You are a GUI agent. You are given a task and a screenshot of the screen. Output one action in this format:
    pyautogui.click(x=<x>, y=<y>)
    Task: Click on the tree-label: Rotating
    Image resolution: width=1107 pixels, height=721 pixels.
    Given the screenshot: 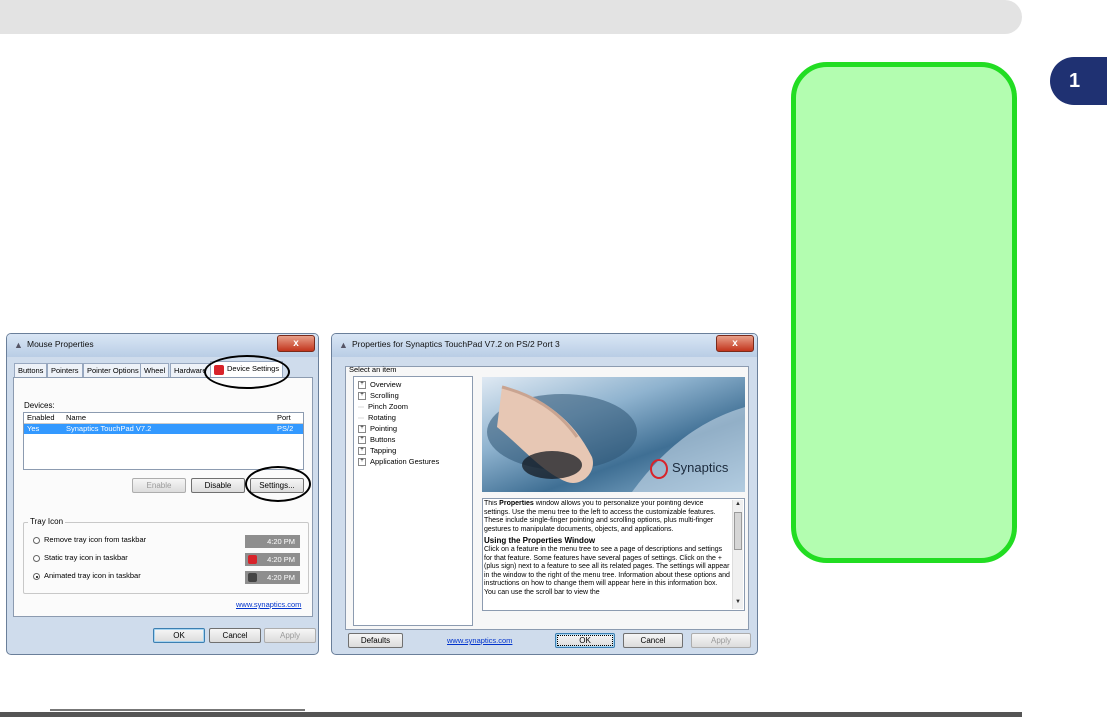 What is the action you would take?
    pyautogui.click(x=382, y=417)
    